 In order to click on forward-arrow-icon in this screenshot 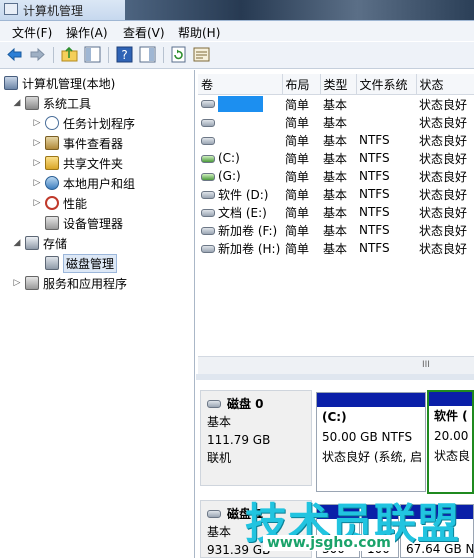, I will do `click(37, 54)`.